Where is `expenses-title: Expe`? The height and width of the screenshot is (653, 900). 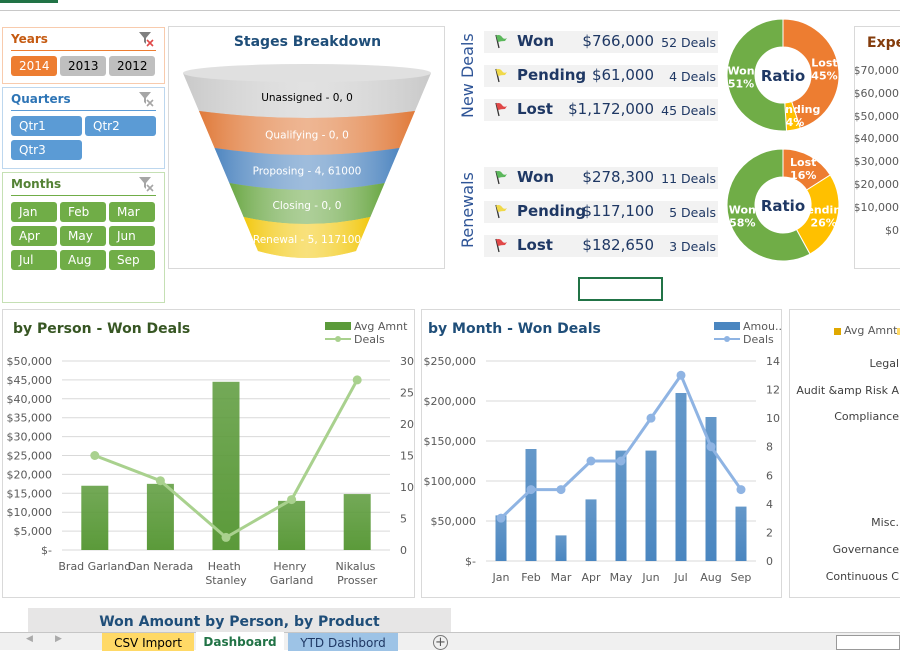 expenses-title: Expe is located at coordinates (883, 43).